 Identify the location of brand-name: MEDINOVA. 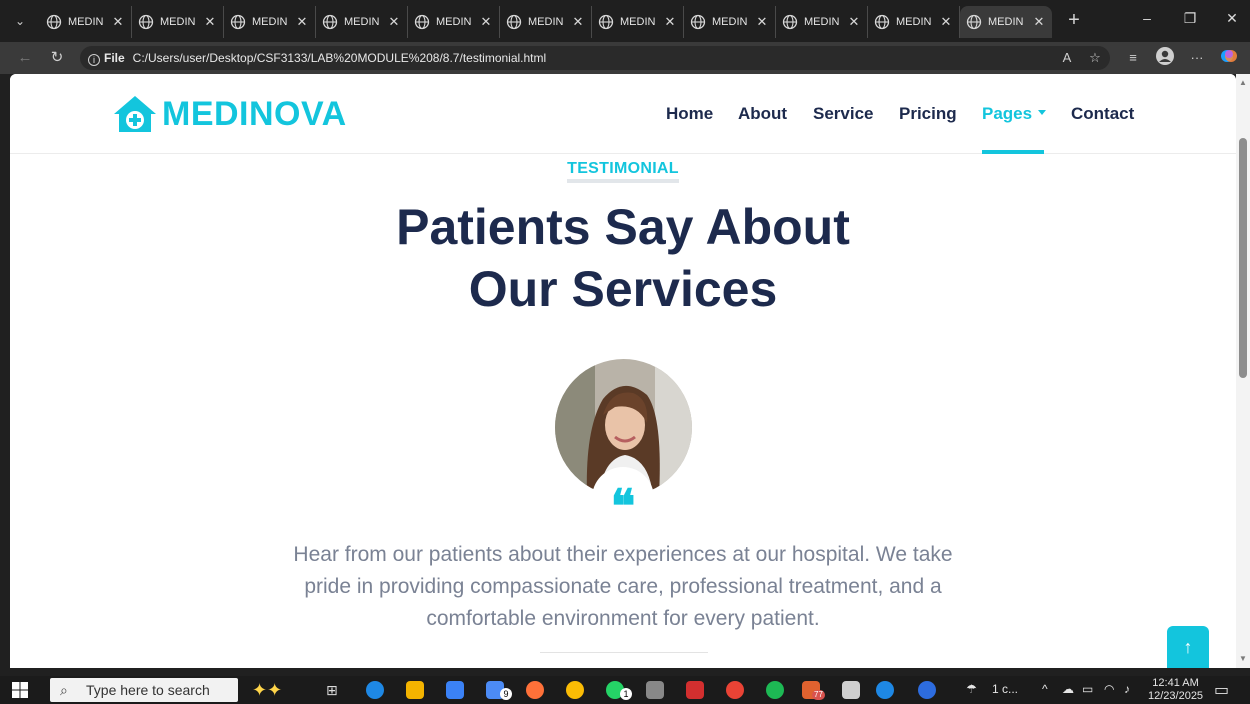
(254, 113).